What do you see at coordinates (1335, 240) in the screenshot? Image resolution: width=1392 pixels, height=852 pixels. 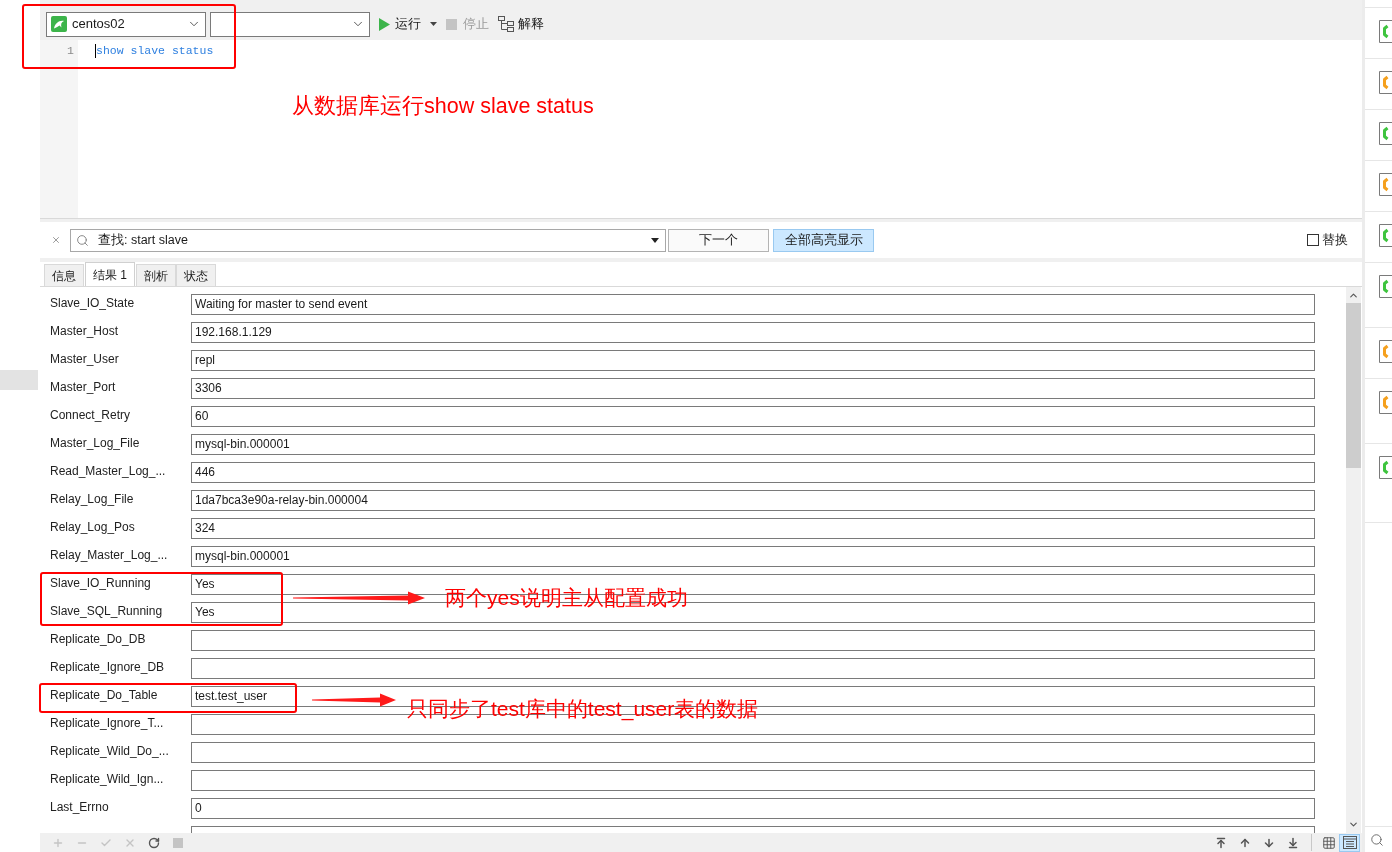 I see `checkbox-label: 替换` at bounding box center [1335, 240].